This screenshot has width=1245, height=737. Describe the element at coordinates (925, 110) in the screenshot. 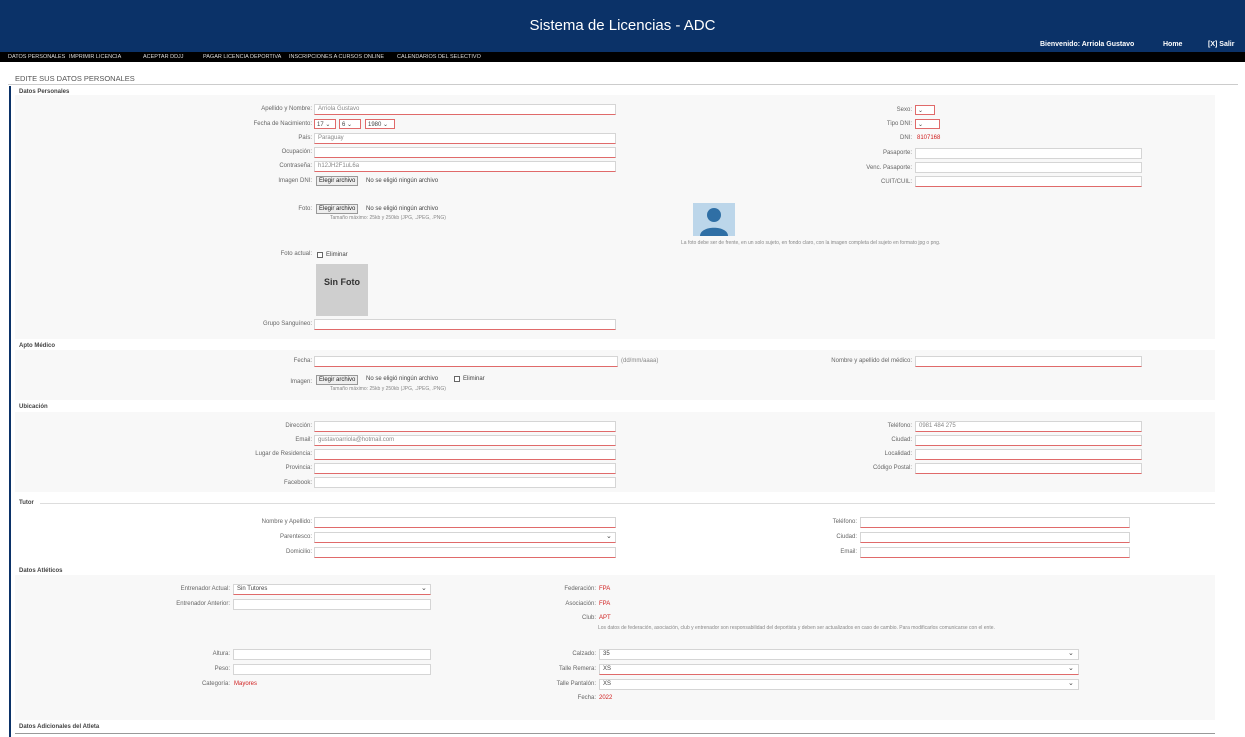

I see `sex-select: ⌄` at that location.